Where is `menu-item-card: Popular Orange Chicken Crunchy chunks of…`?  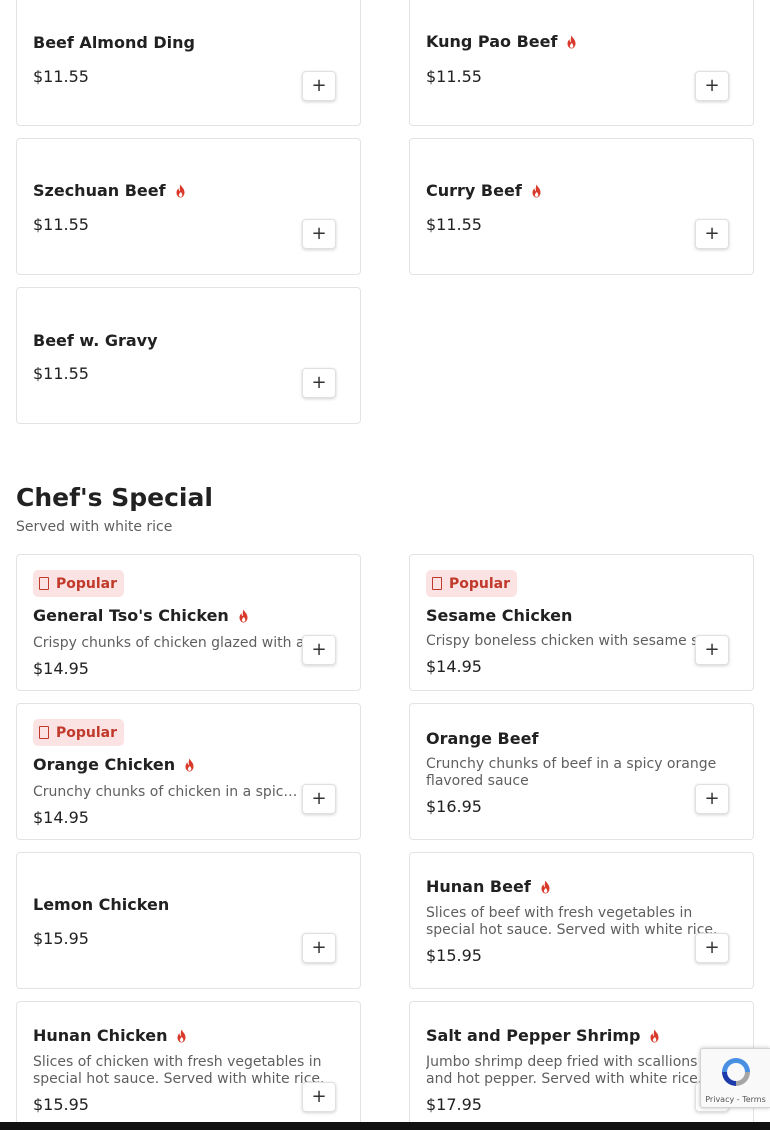
menu-item-card: Popular Orange Chicken Crunchy chunks of… is located at coordinates (188, 771).